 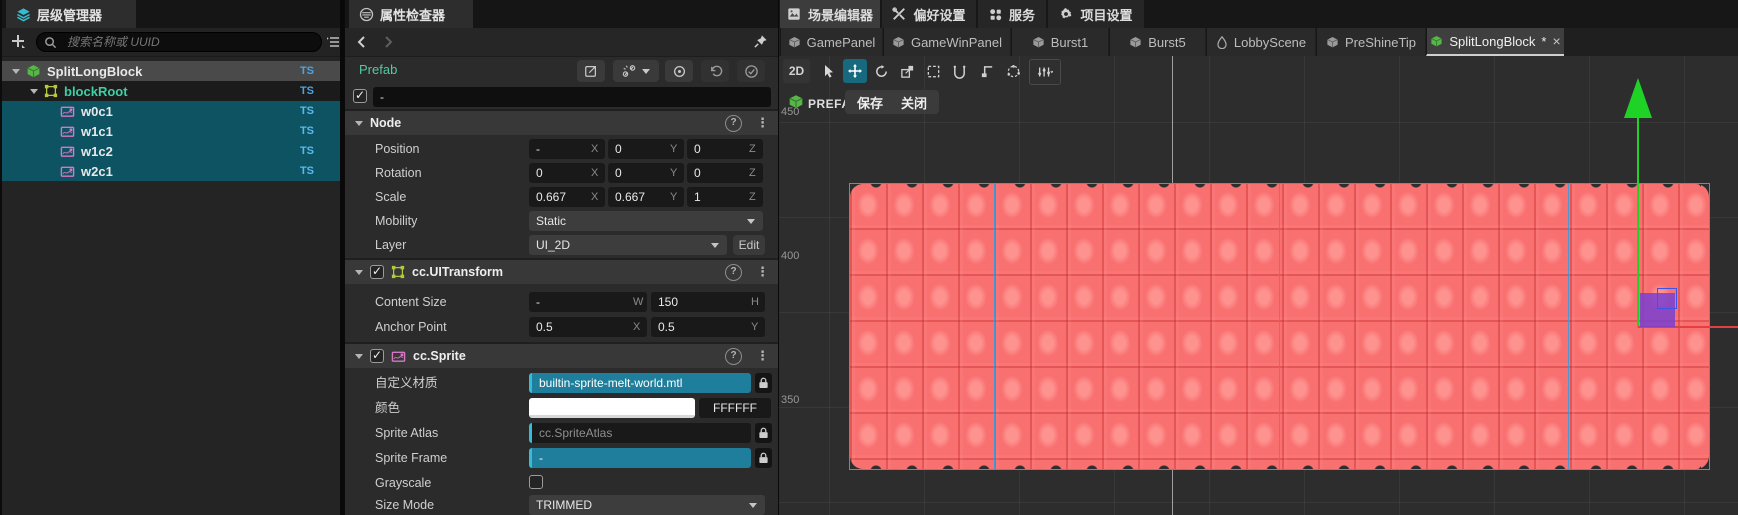 I want to click on prefab-revert-button, so click(x=715, y=71).